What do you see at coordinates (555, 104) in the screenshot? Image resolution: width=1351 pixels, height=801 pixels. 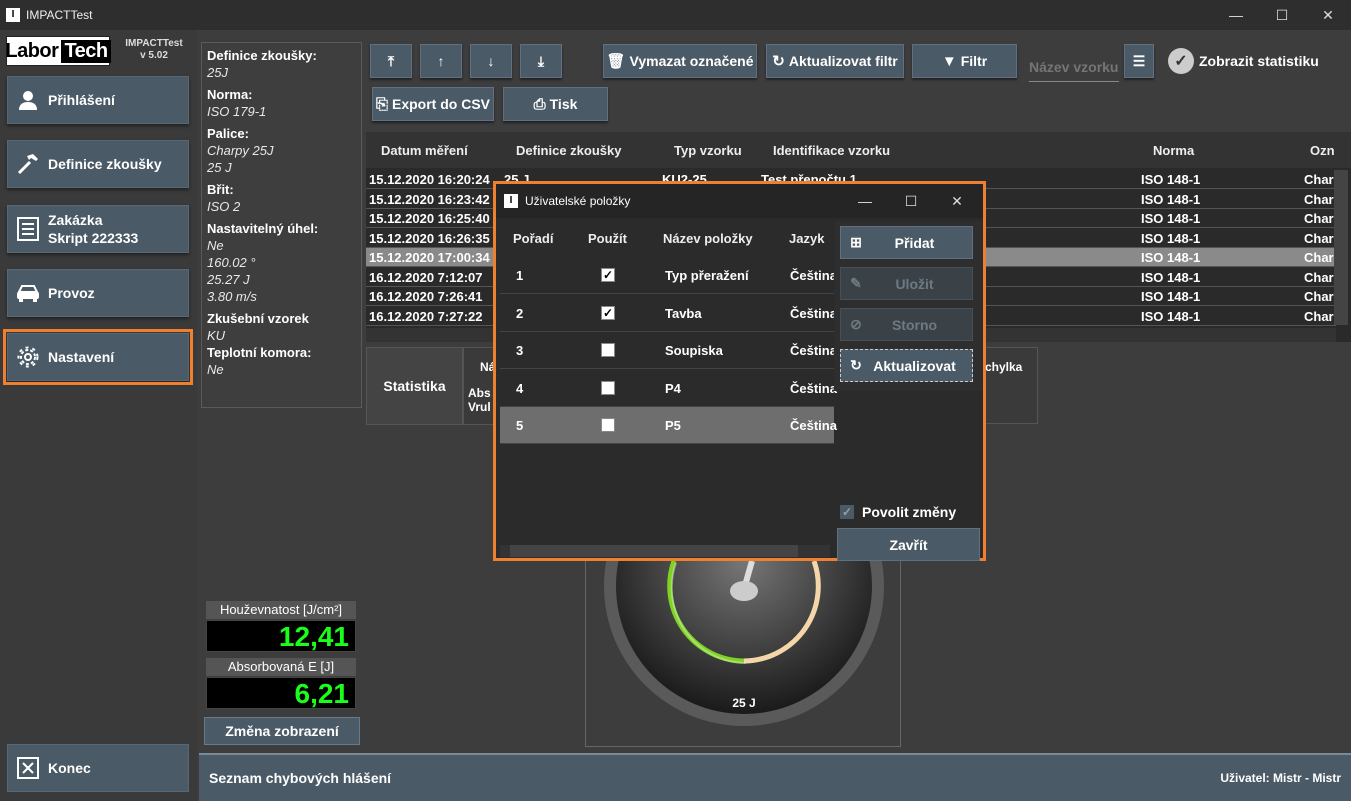 I see `print-button: ⎙ Tisk` at bounding box center [555, 104].